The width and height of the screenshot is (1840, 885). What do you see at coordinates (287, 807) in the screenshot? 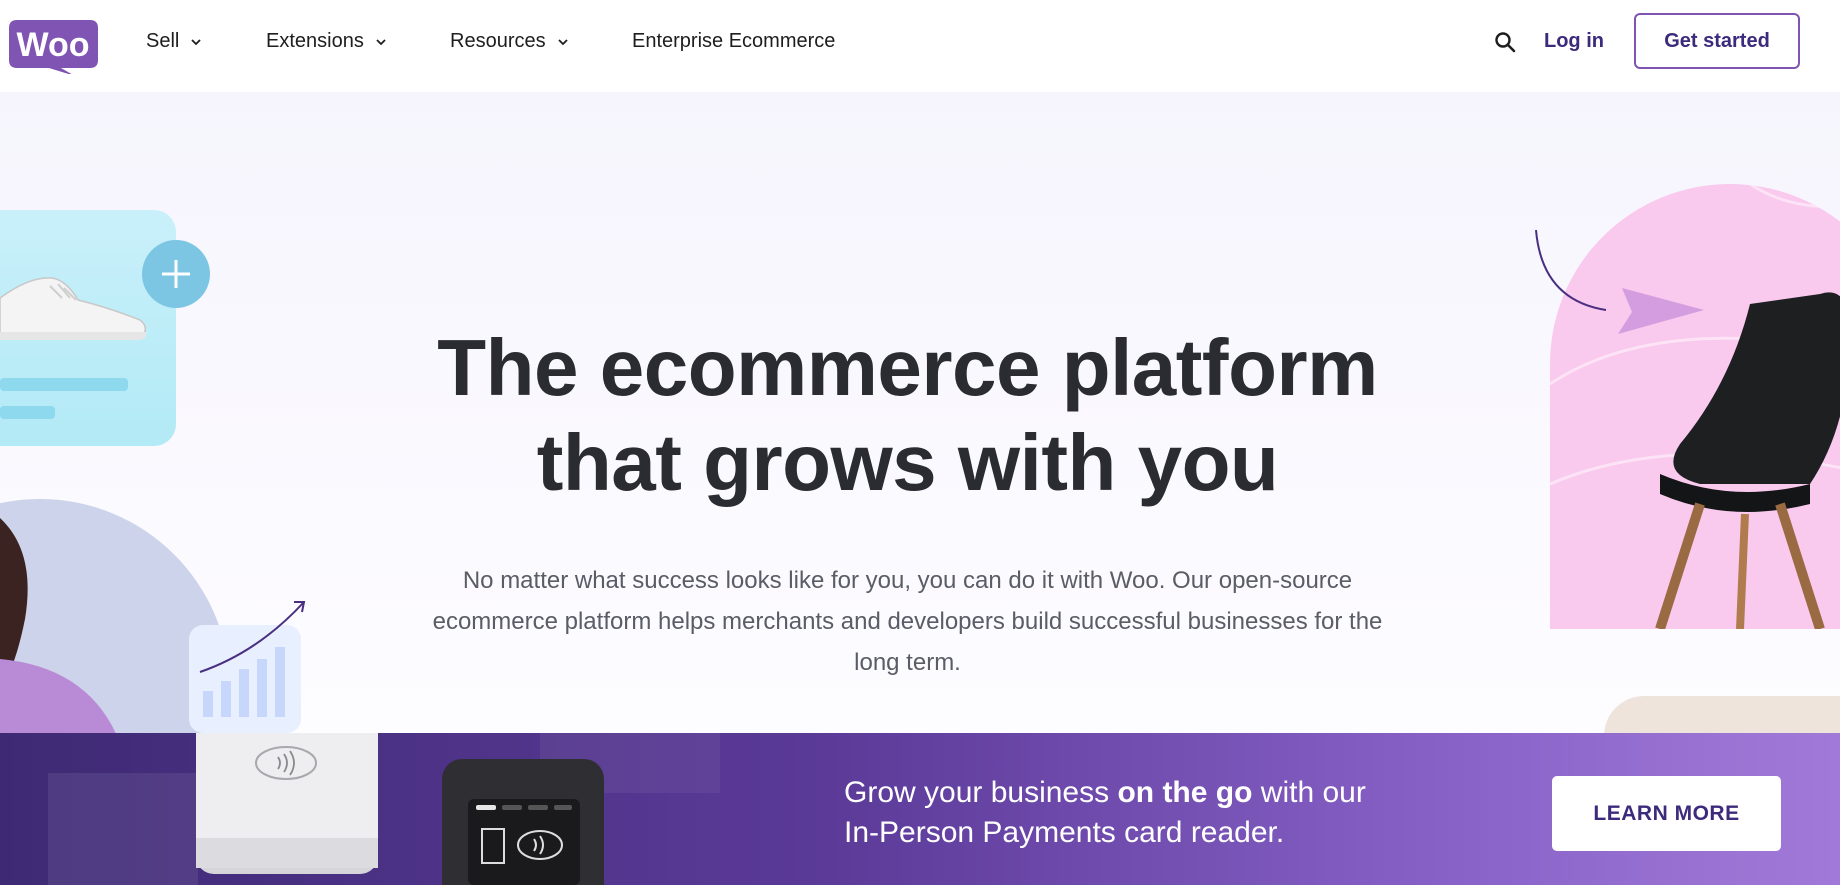
I see `contactless-icon` at bounding box center [287, 807].